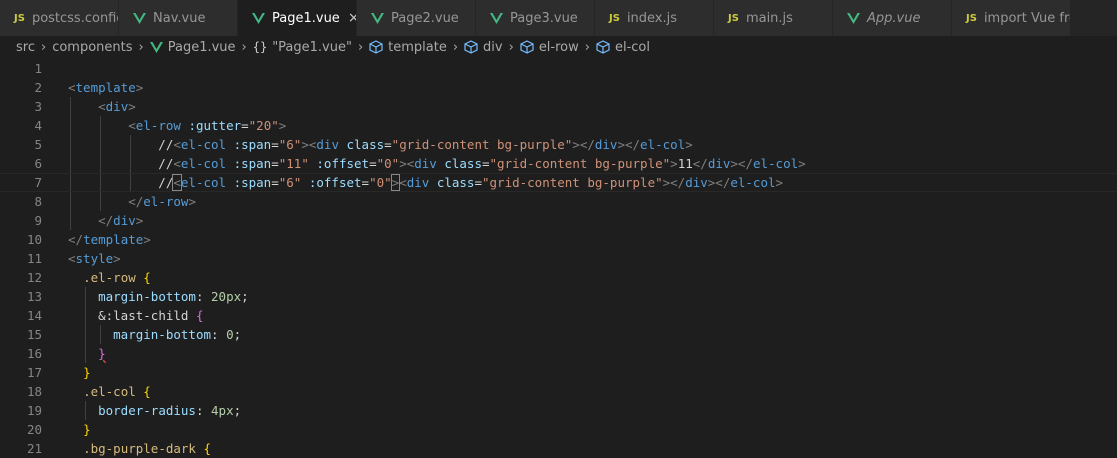 The width and height of the screenshot is (1117, 458). I want to click on code-line: 9 </div>, so click(558, 220).